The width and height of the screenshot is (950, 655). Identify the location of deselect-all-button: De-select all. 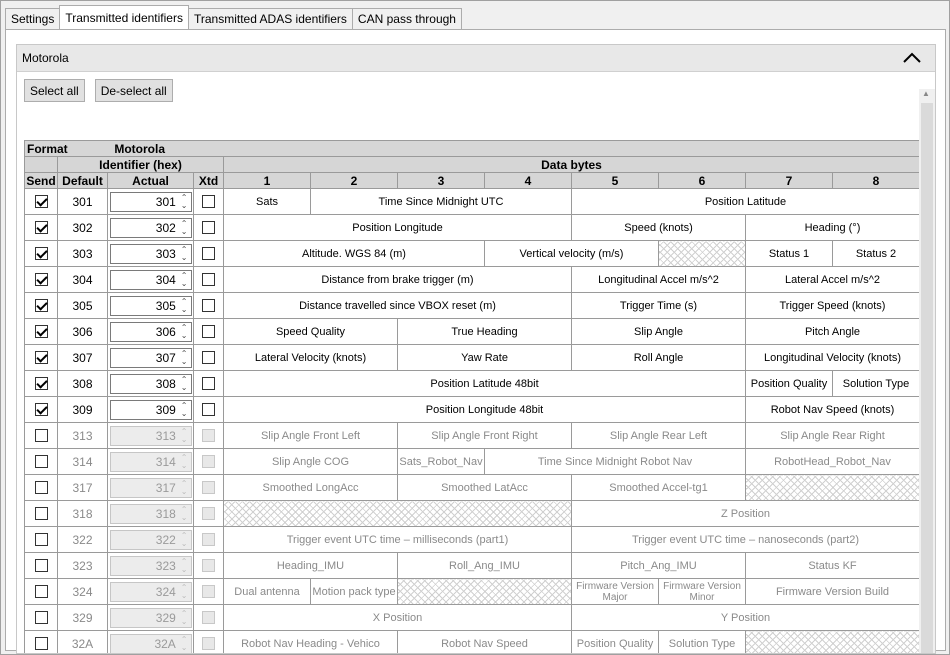
(133, 90).